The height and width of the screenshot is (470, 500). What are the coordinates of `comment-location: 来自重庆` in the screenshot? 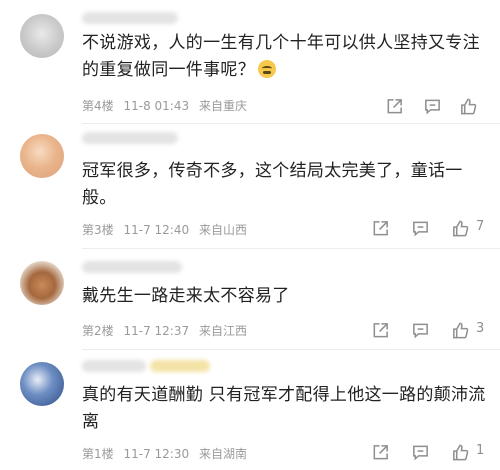 It's located at (222, 106).